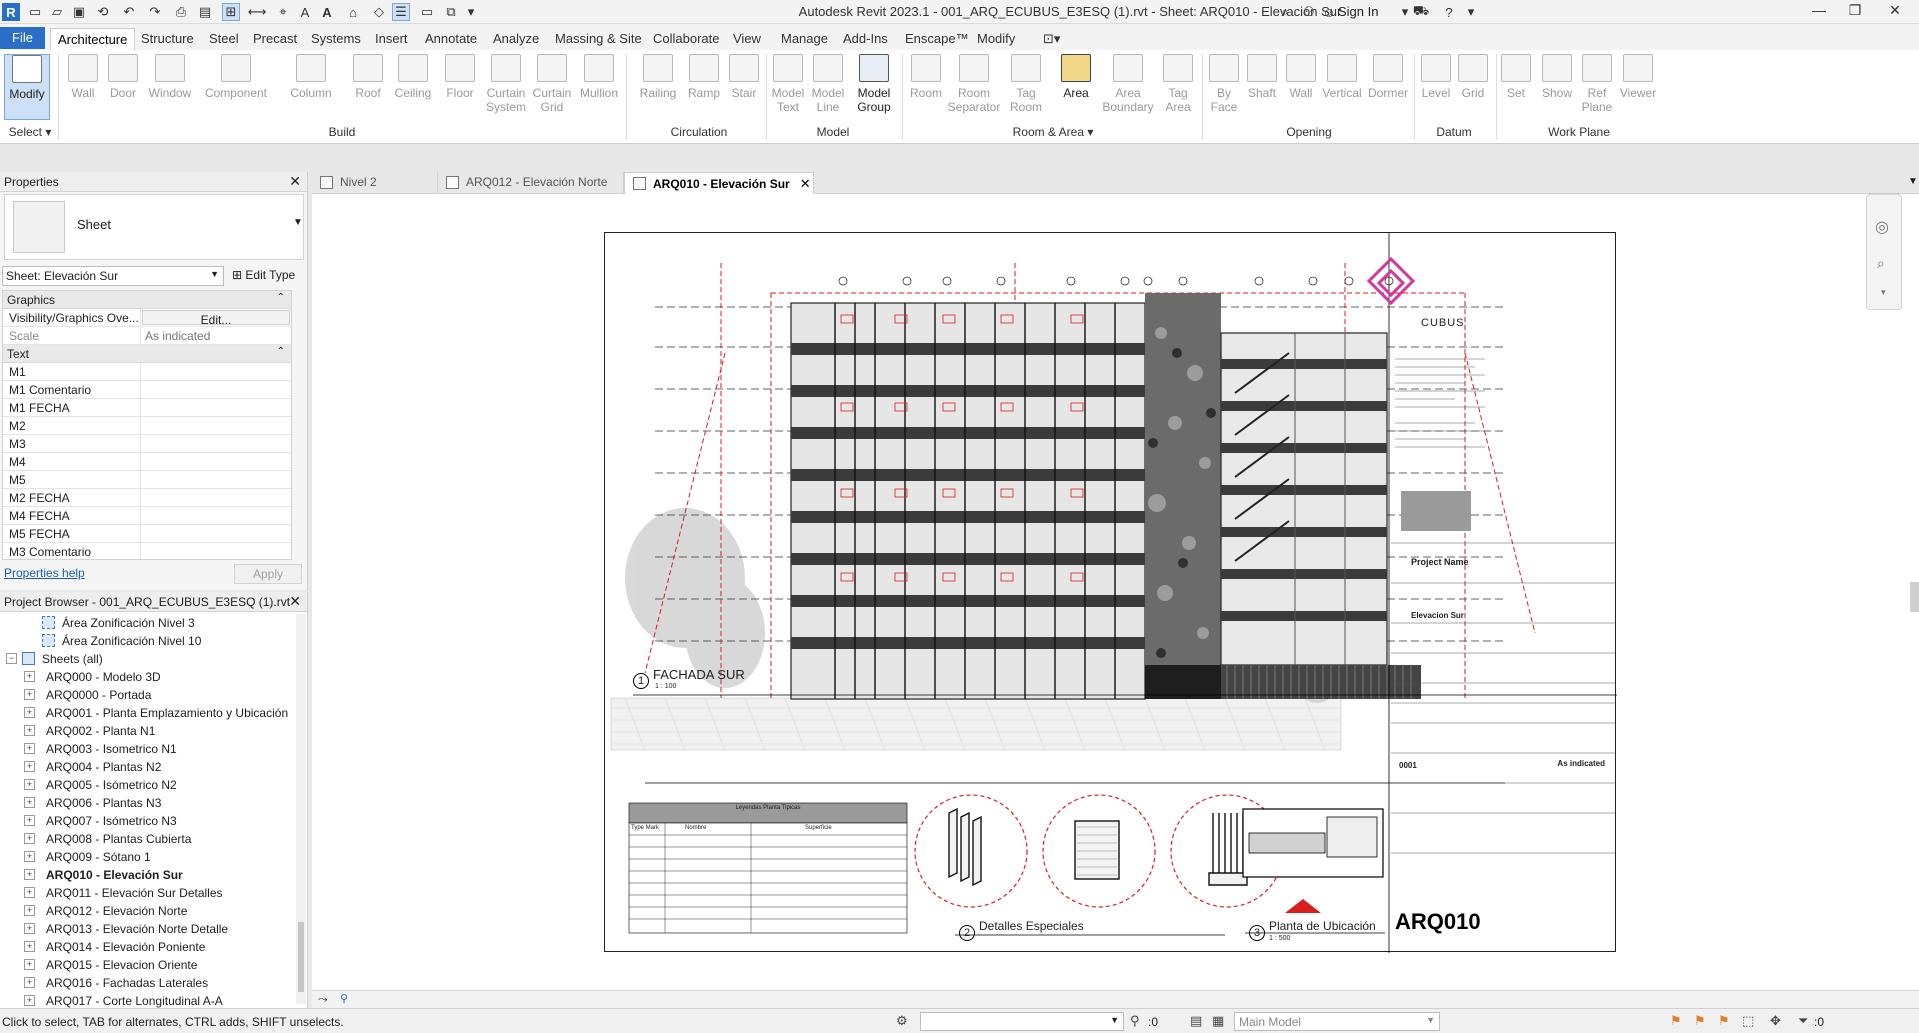  What do you see at coordinates (1638, 87) in the screenshot?
I see `viewer-button: Viewer` at bounding box center [1638, 87].